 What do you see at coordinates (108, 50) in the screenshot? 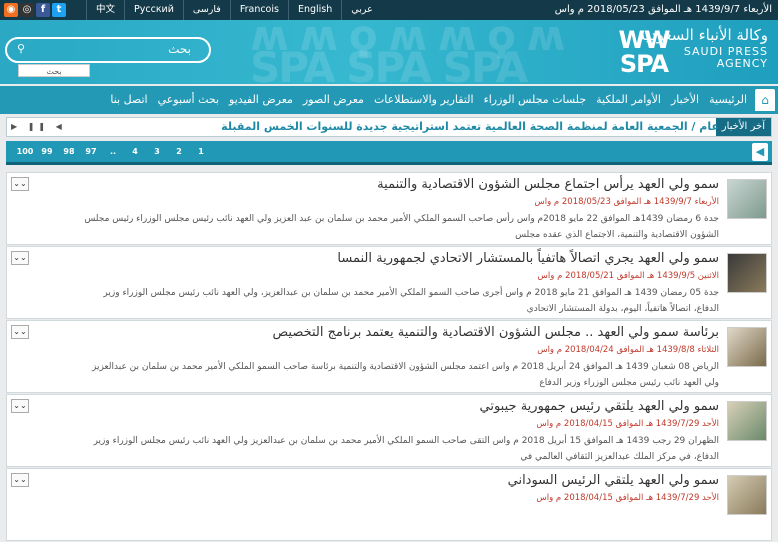
I see `search-input: بحث ⚲` at bounding box center [108, 50].